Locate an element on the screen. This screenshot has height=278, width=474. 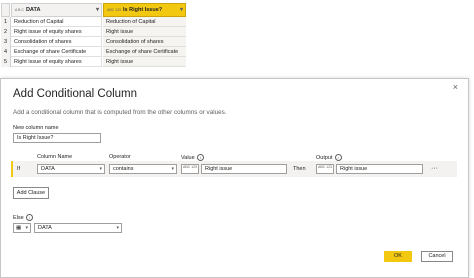
cell-result: Reduction of Capital is located at coordinates (144, 22).